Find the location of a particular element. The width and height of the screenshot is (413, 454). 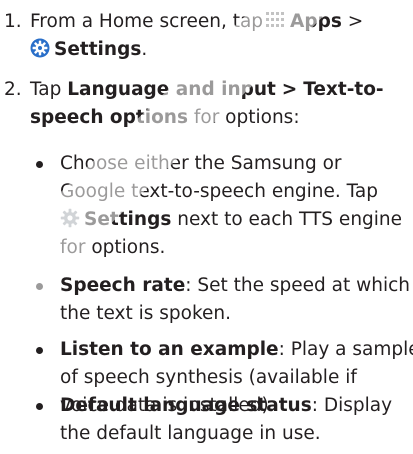

tts-options-label-b: speech options is located at coordinates (109, 117).